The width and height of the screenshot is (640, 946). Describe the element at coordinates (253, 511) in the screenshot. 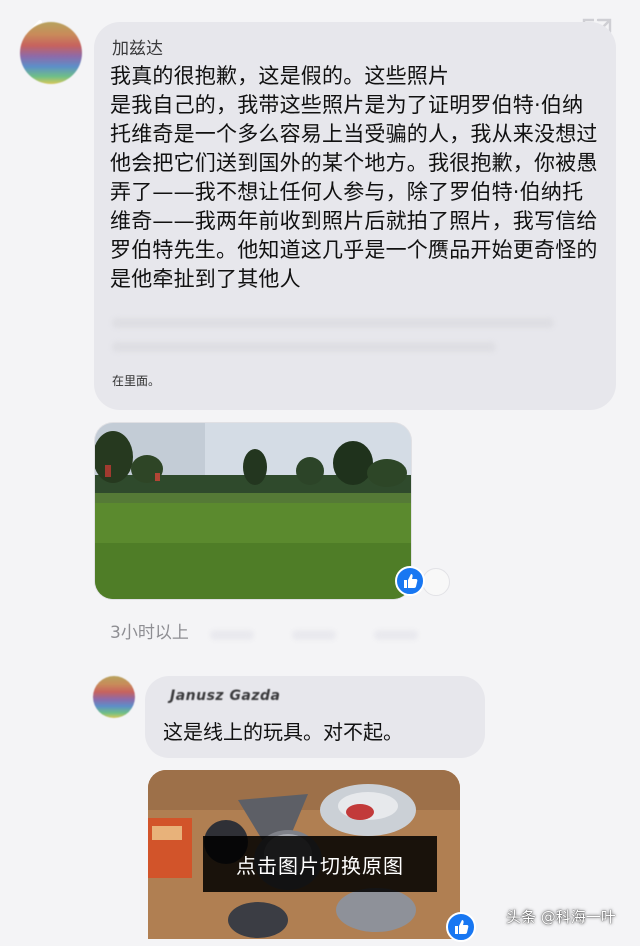

I see `landscape-photo` at that location.